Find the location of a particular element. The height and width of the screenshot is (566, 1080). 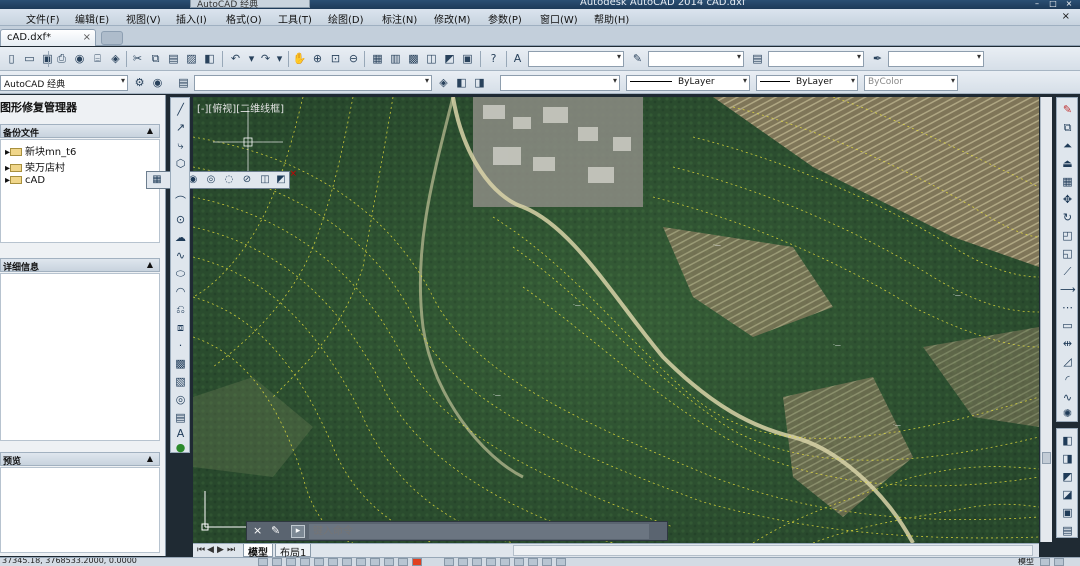

cylinder-icon: ◎ is located at coordinates (211, 180).